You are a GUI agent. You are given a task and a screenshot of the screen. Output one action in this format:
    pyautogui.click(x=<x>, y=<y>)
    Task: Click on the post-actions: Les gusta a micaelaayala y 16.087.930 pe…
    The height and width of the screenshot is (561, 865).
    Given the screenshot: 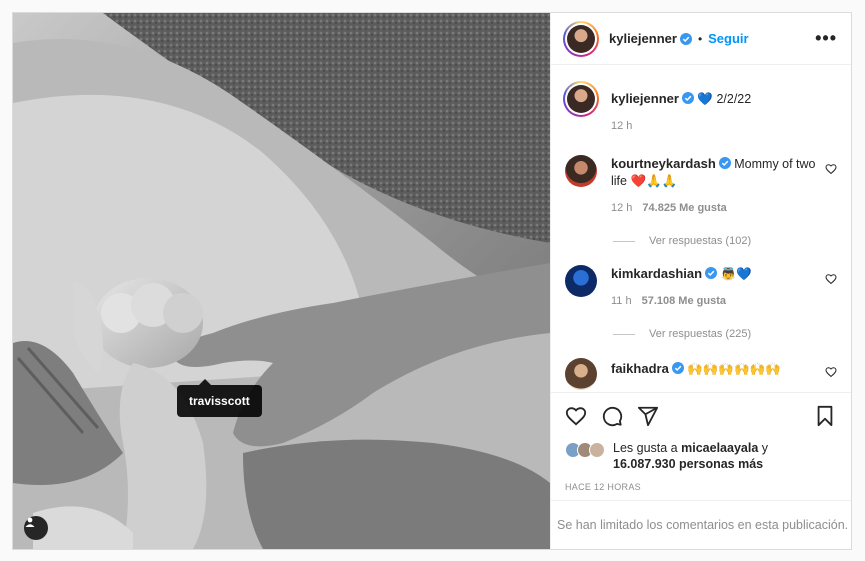 What is the action you would take?
    pyautogui.click(x=701, y=446)
    